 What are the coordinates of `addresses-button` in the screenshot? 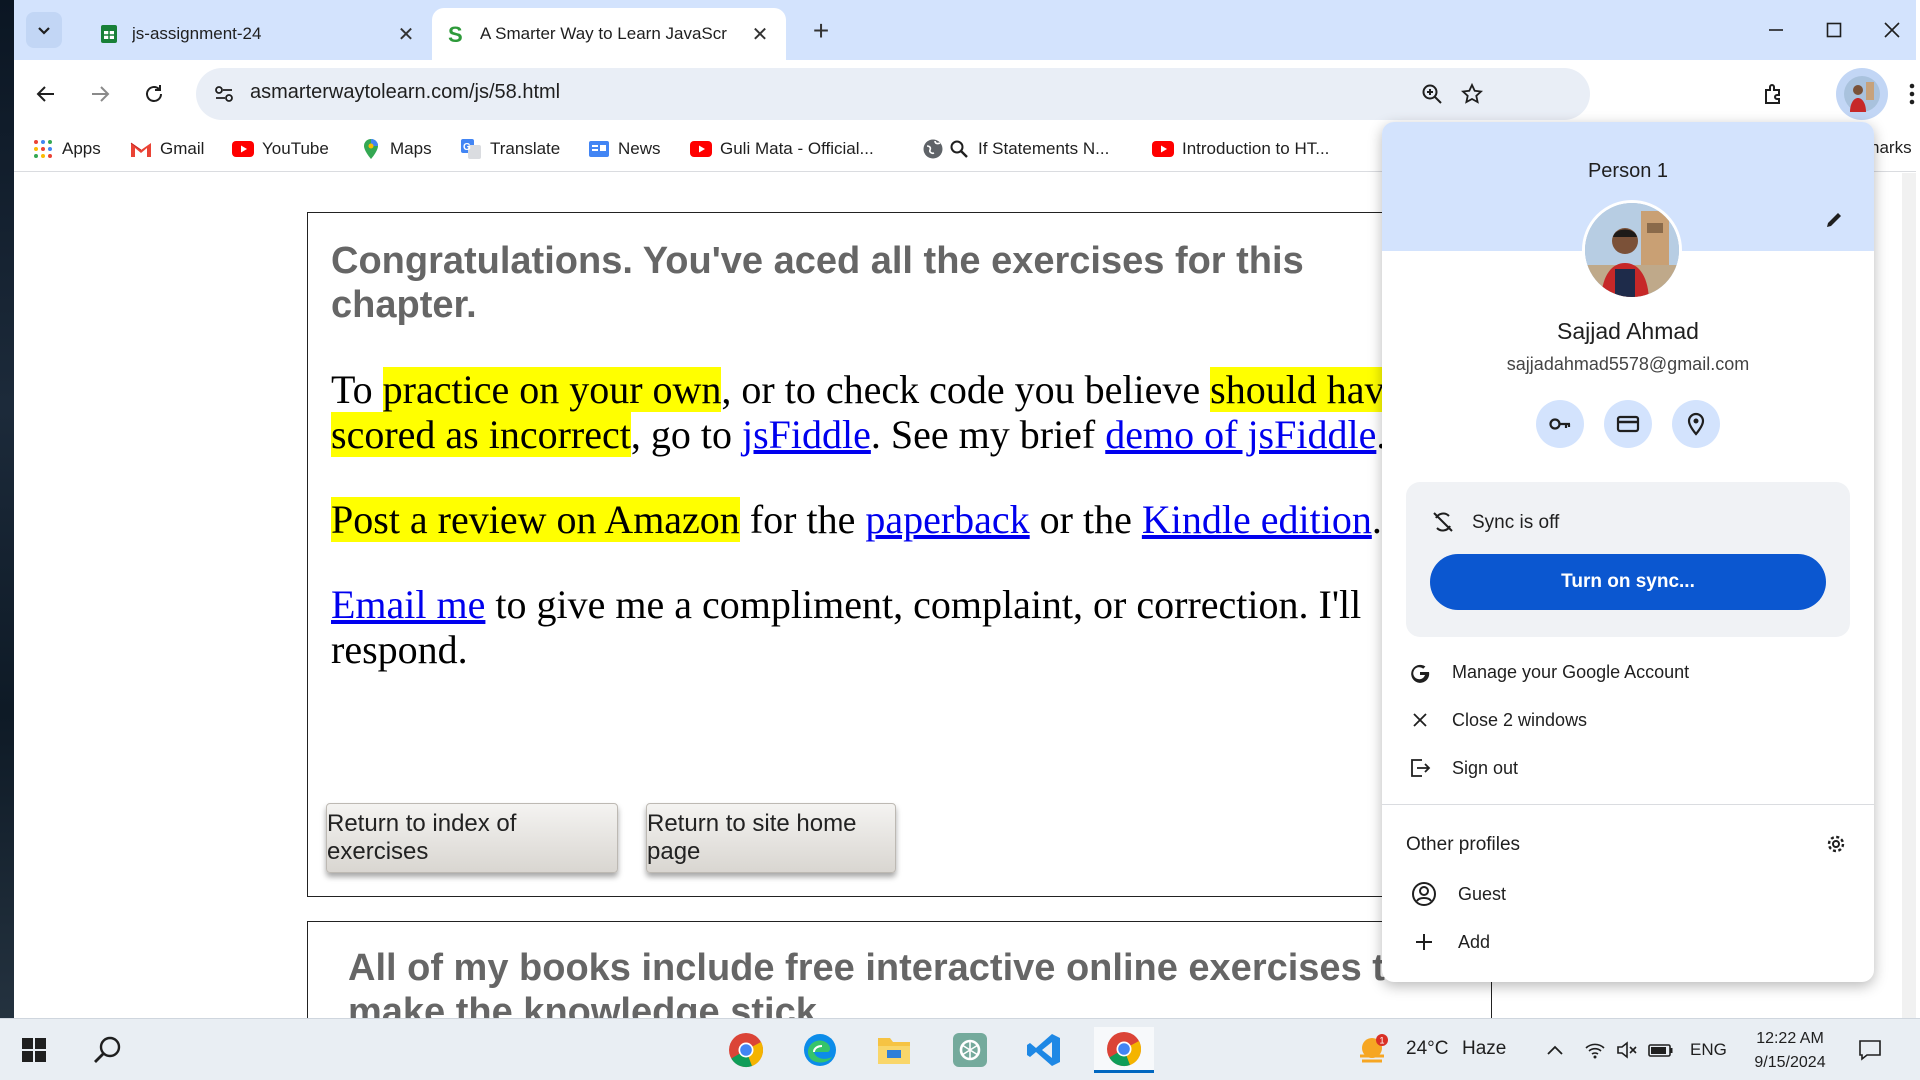 It's located at (1696, 424).